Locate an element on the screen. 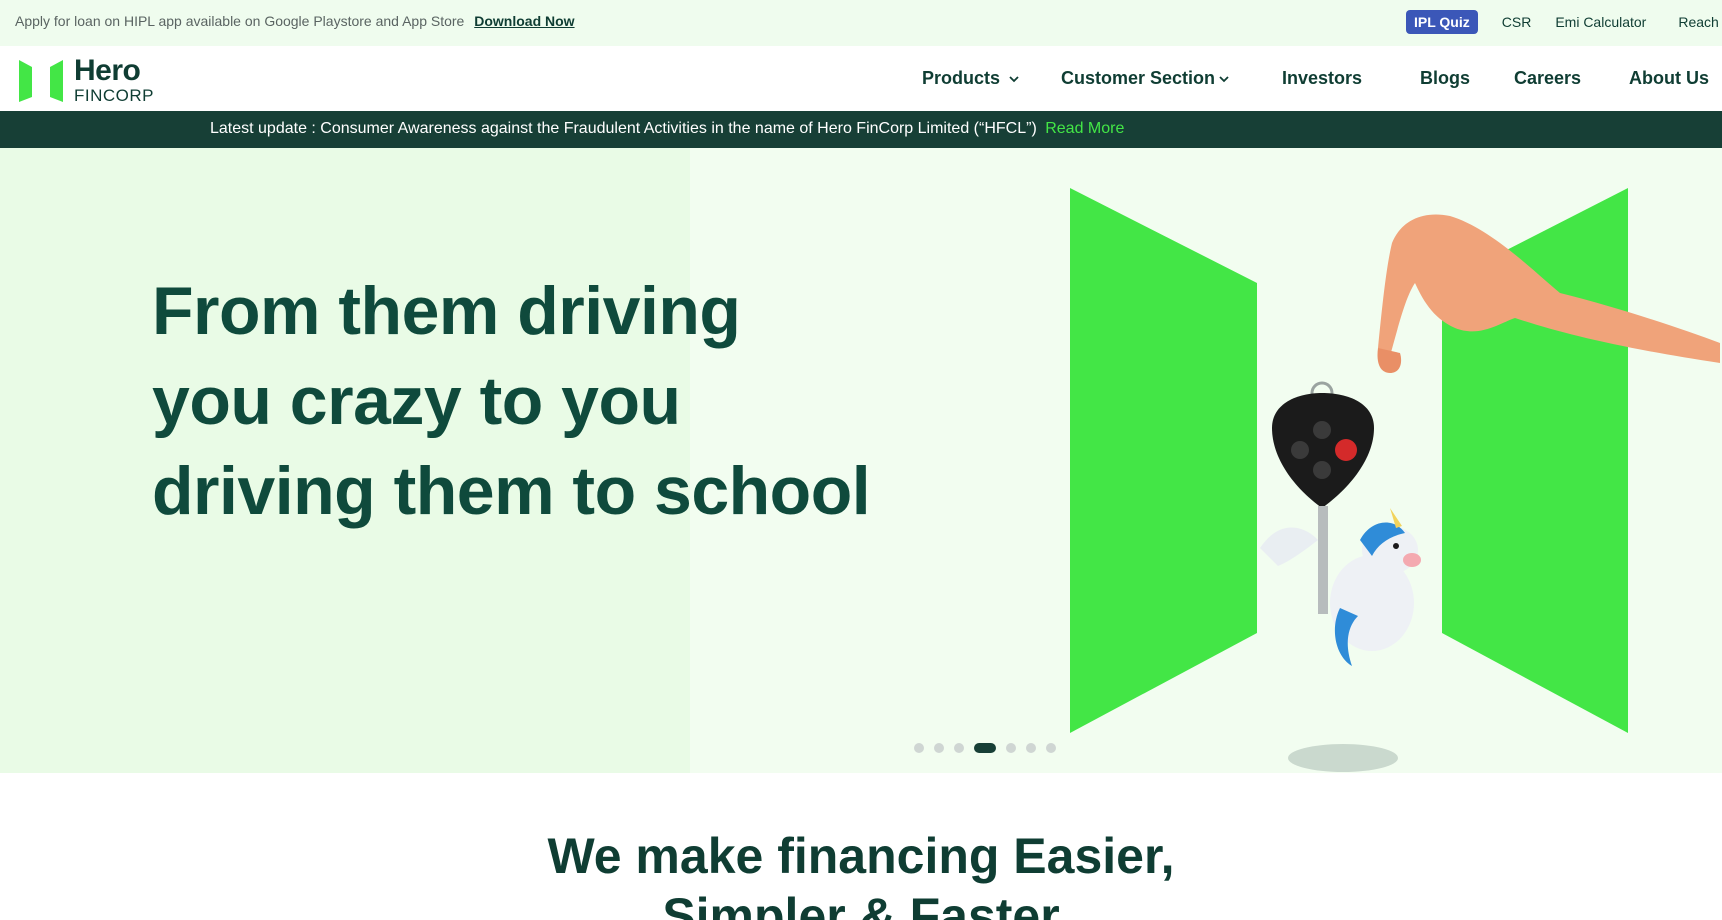  logo-brand-sub: FINCORP is located at coordinates (114, 95).